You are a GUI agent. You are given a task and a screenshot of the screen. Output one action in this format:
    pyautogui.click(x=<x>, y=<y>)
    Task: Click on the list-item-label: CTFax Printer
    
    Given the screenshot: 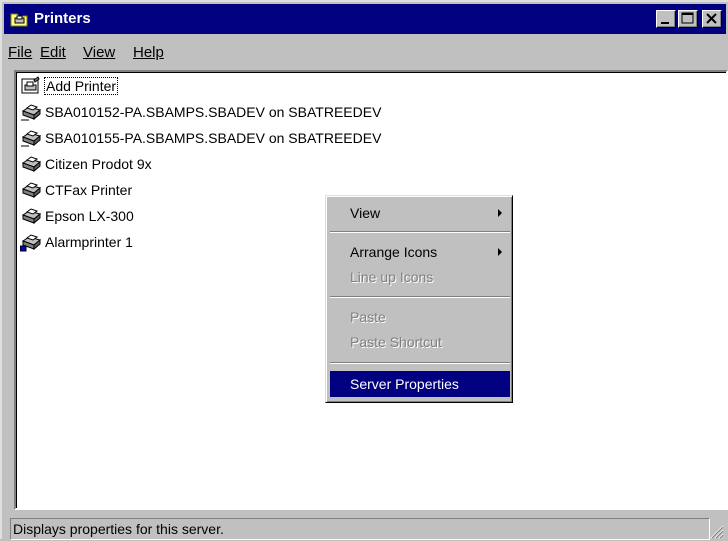 What is the action you would take?
    pyautogui.click(x=89, y=190)
    